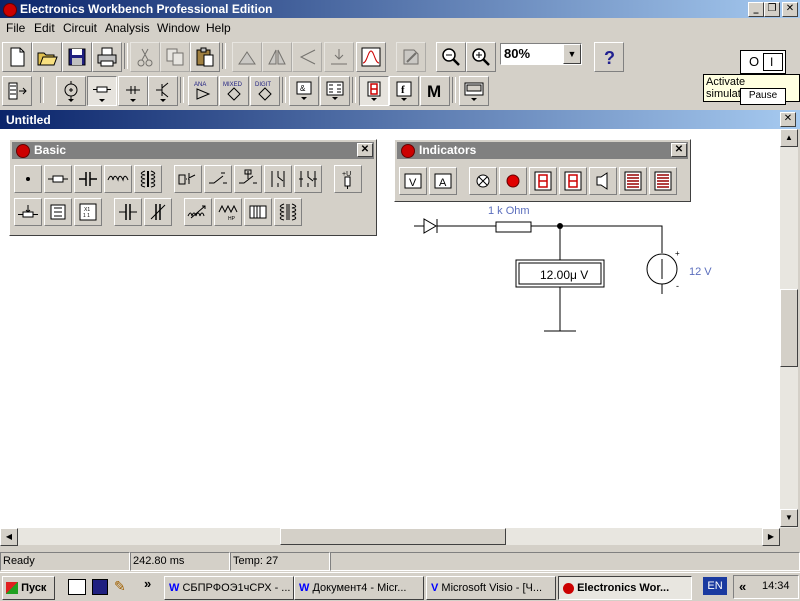 Image resolution: width=800 pixels, height=601 pixels. I want to click on horizontal-scrollbar: ◀ ▶, so click(390, 537).